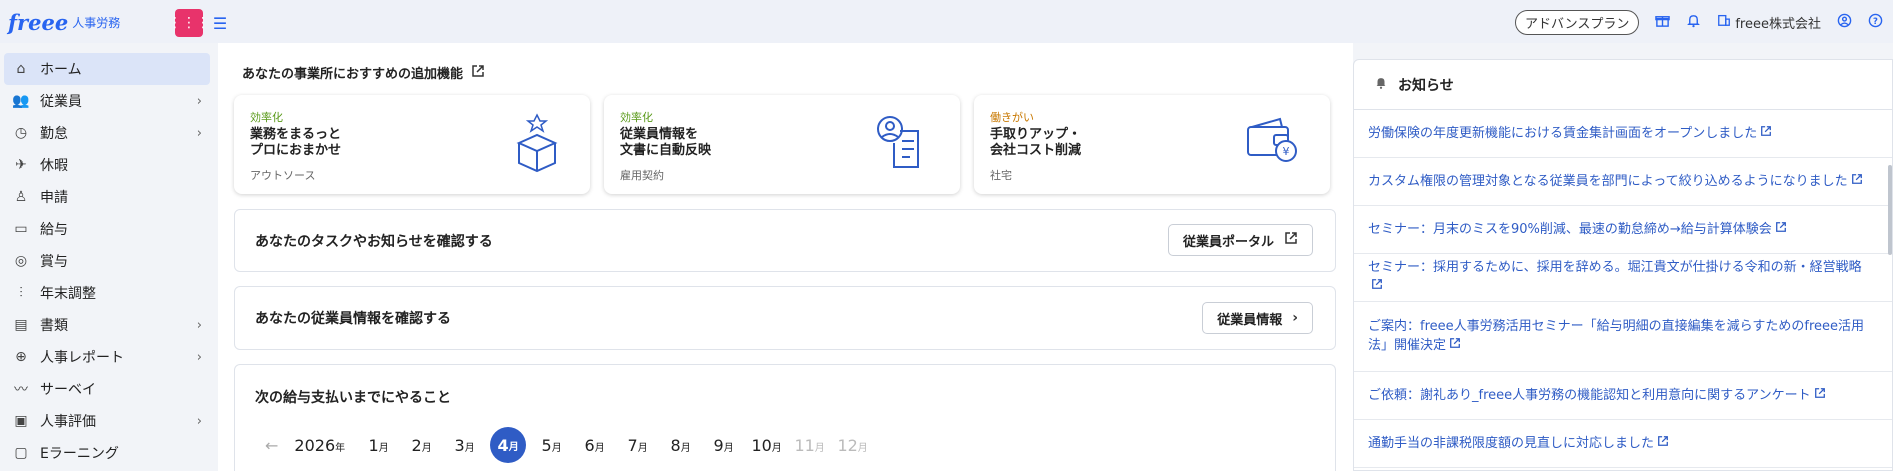 This screenshot has height=471, width=1893. I want to click on month-1: 1月, so click(378, 445).